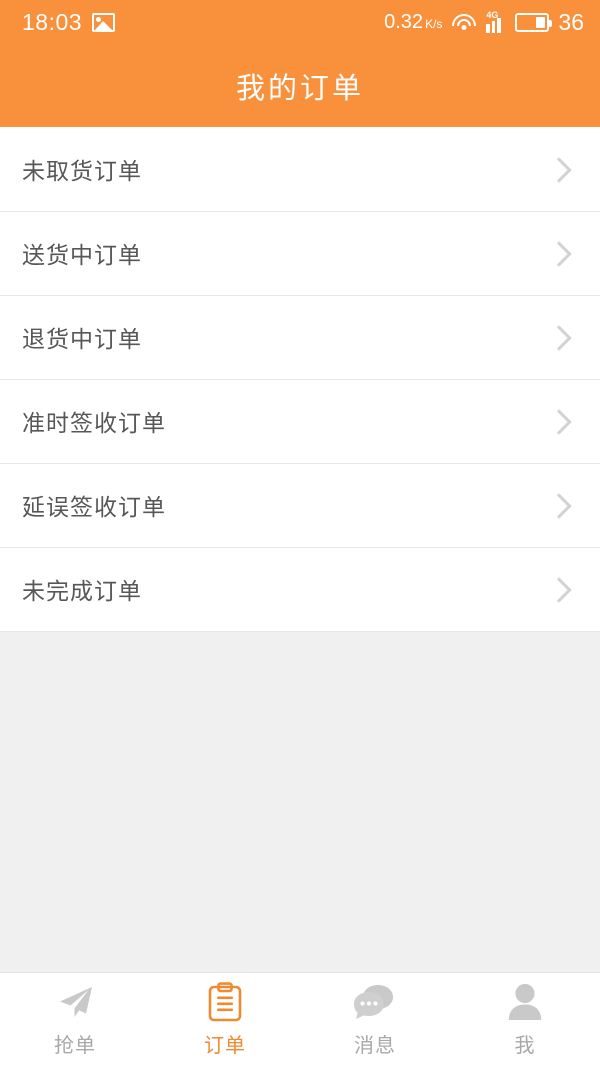  I want to click on status-bar: 18:03 0.32 K/s 4G 36, so click(300, 22).